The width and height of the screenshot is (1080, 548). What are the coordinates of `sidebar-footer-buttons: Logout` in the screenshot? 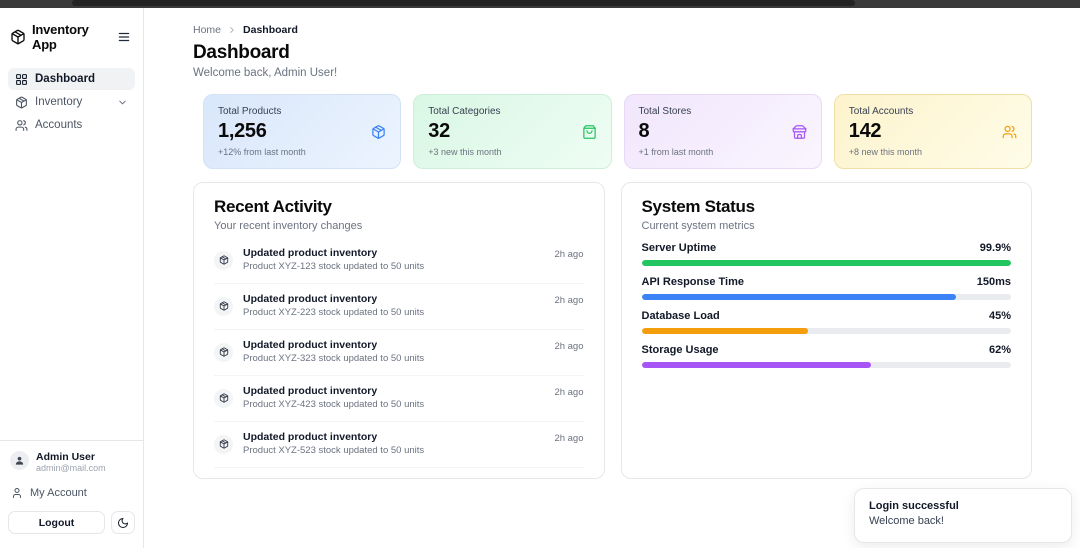 It's located at (71, 522).